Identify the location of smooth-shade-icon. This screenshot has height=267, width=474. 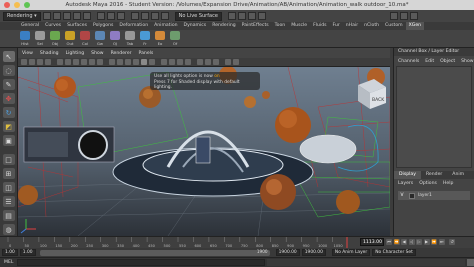
(120, 62).